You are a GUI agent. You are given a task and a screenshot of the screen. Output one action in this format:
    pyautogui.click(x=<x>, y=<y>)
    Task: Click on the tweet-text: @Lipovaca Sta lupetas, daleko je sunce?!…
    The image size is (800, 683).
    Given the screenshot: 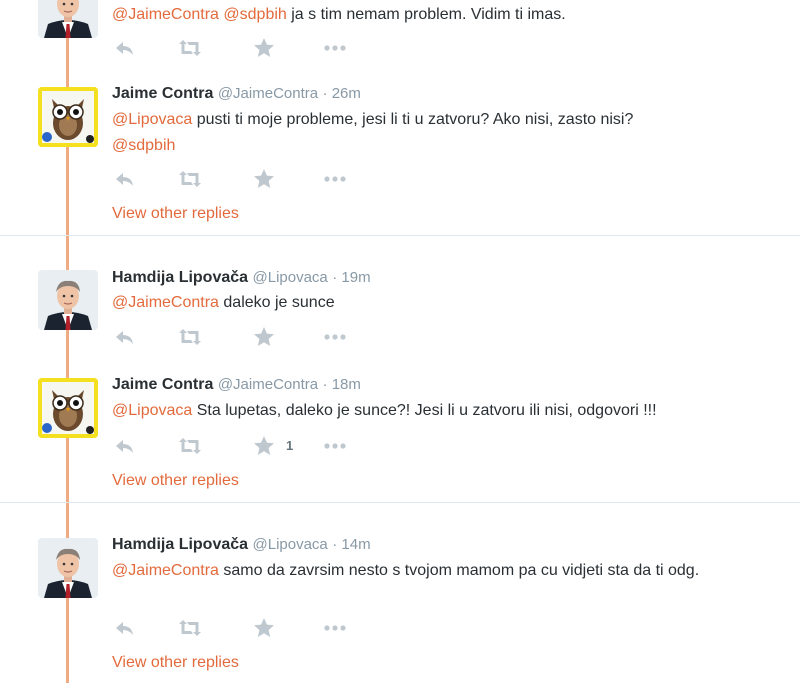 What is the action you would take?
    pyautogui.click(x=384, y=410)
    